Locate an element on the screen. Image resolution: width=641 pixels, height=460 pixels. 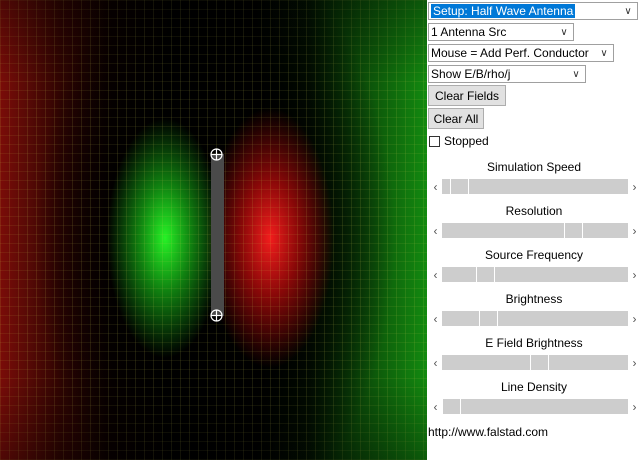
setup-select-value: Setup: Half Wave Antenna is located at coordinates (503, 11).